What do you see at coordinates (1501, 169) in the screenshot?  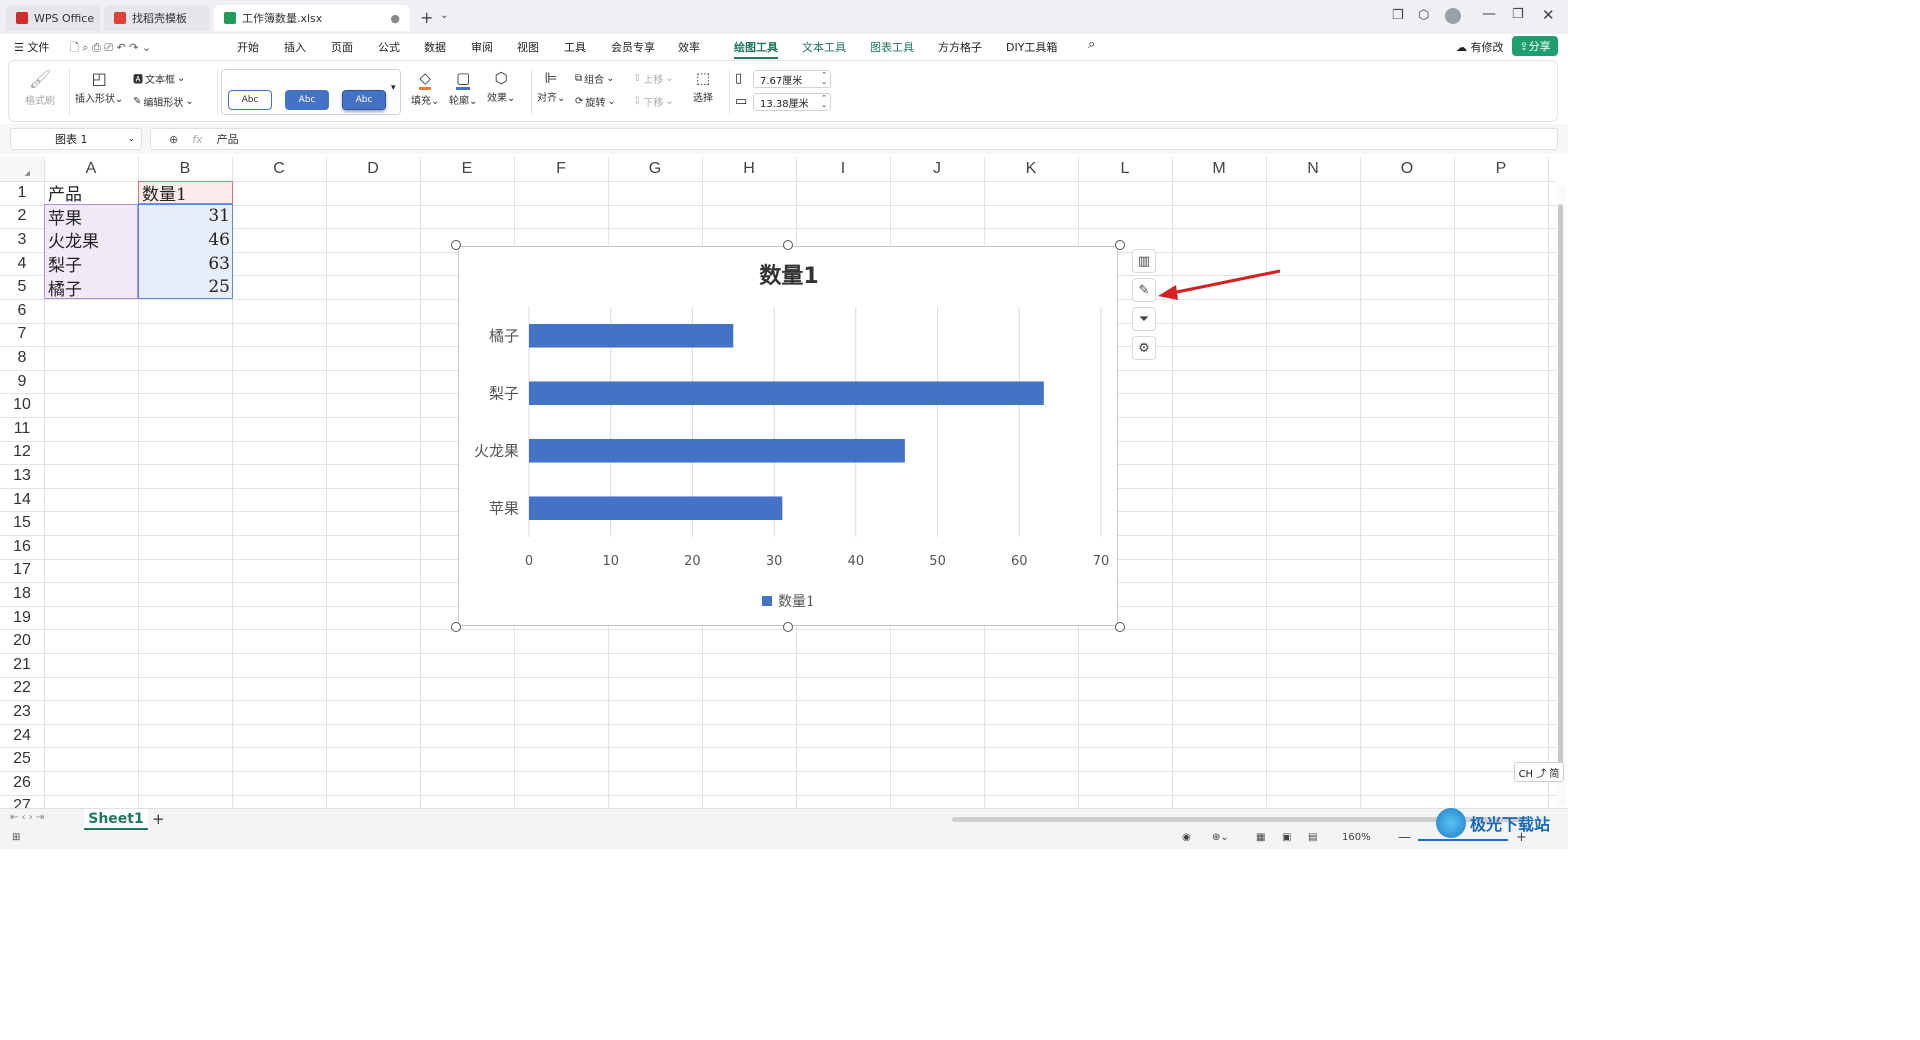 I see `column-header-p: P` at bounding box center [1501, 169].